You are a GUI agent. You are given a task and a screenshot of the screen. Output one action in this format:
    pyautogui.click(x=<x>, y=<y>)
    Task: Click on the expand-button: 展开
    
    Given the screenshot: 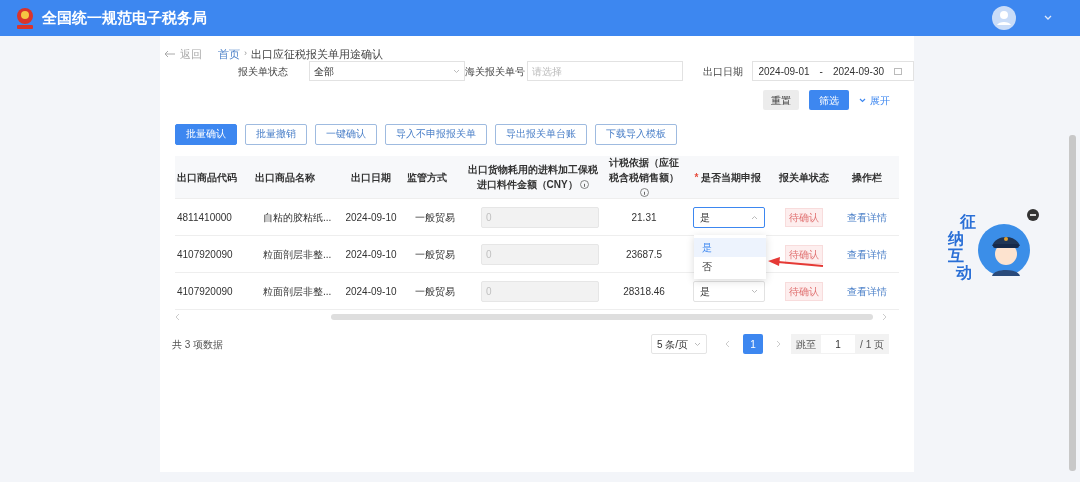 What is the action you would take?
    pyautogui.click(x=874, y=100)
    